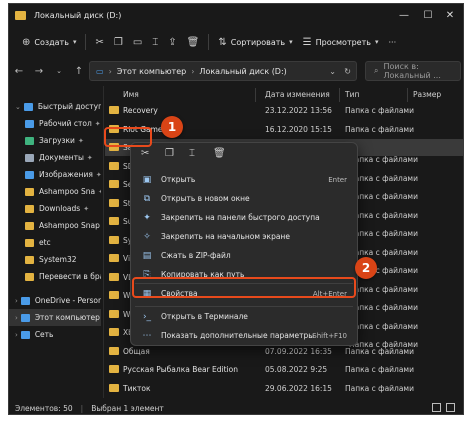 The height and width of the screenshot is (422, 474). I want to click on sidebar-item: › Этот компьютер, so click(55, 317).